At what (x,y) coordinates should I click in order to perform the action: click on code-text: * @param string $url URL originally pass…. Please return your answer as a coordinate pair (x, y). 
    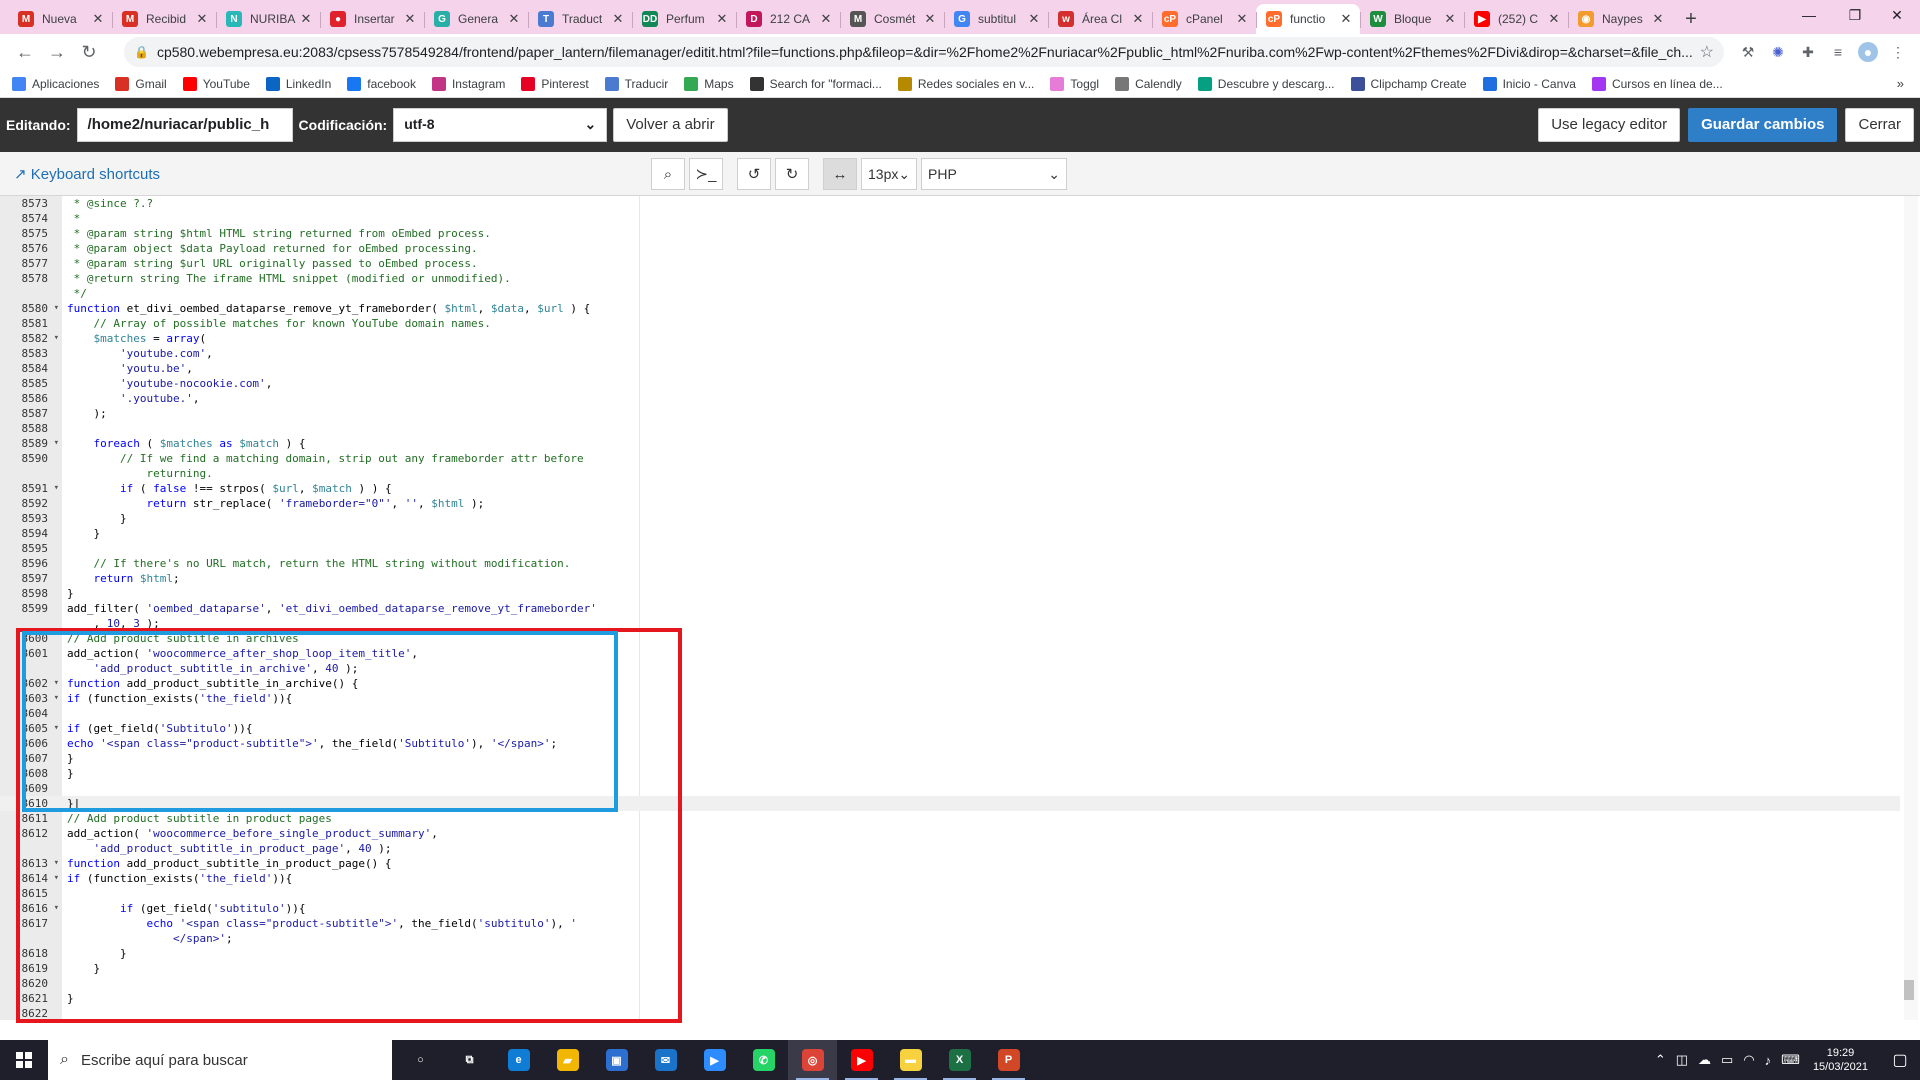
    Looking at the image, I should click on (270, 263).